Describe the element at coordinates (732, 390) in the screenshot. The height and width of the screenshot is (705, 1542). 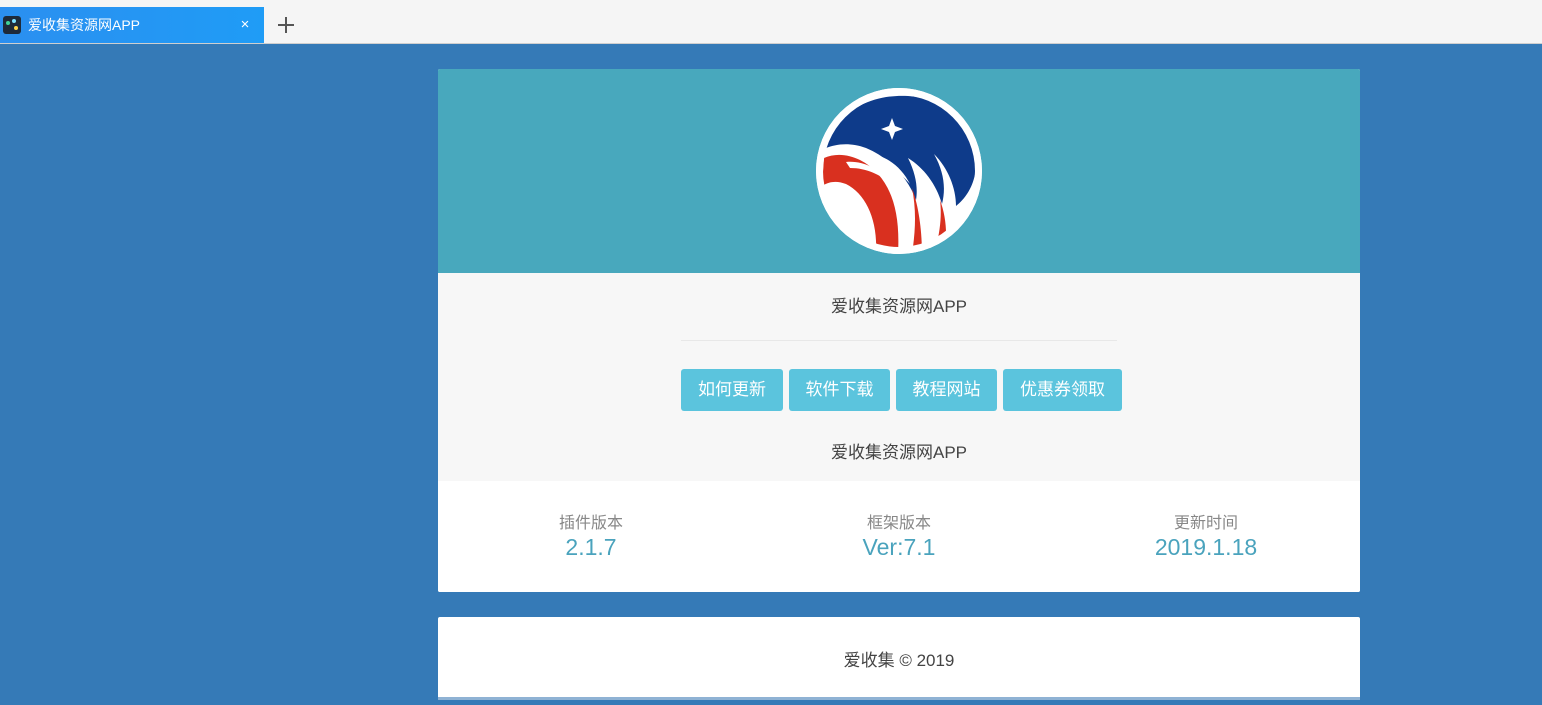
I see `how-to-update-button: 如何更新` at that location.